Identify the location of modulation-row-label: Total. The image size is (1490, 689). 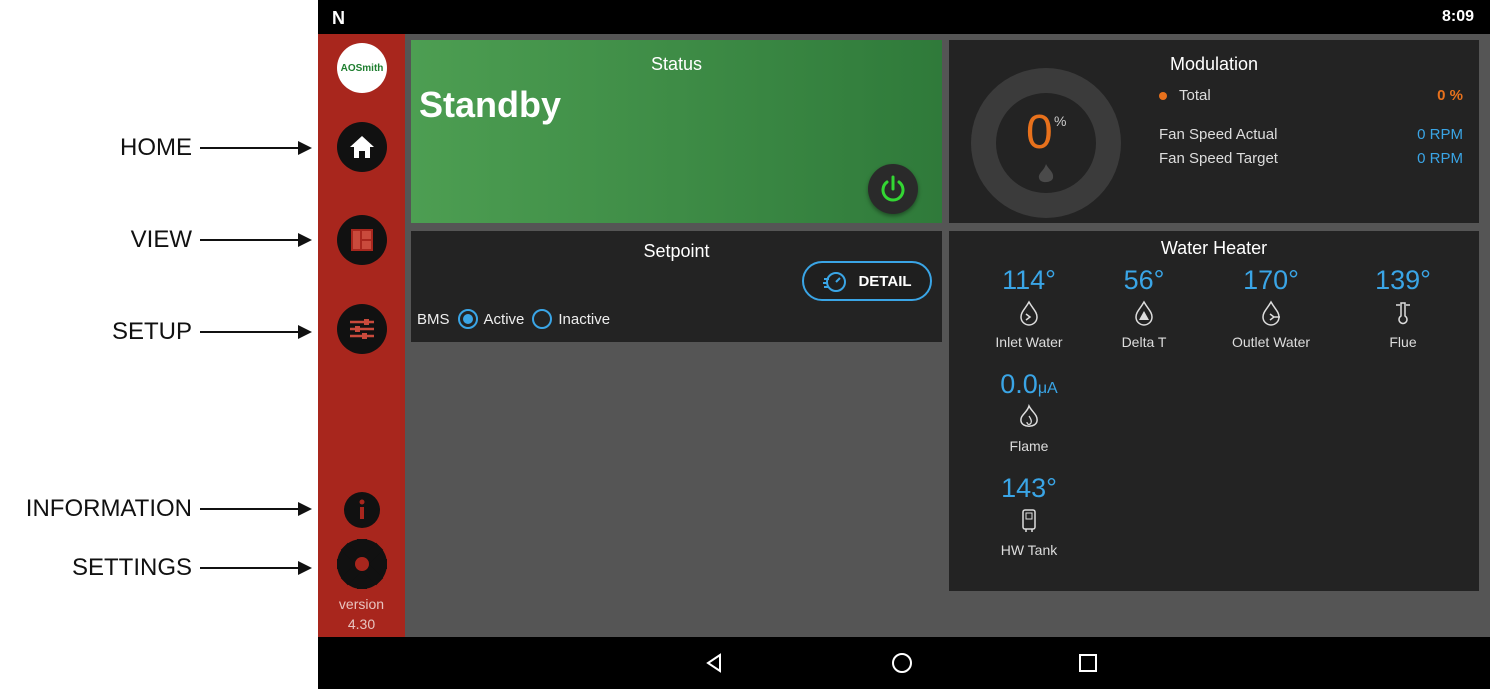
(1195, 95).